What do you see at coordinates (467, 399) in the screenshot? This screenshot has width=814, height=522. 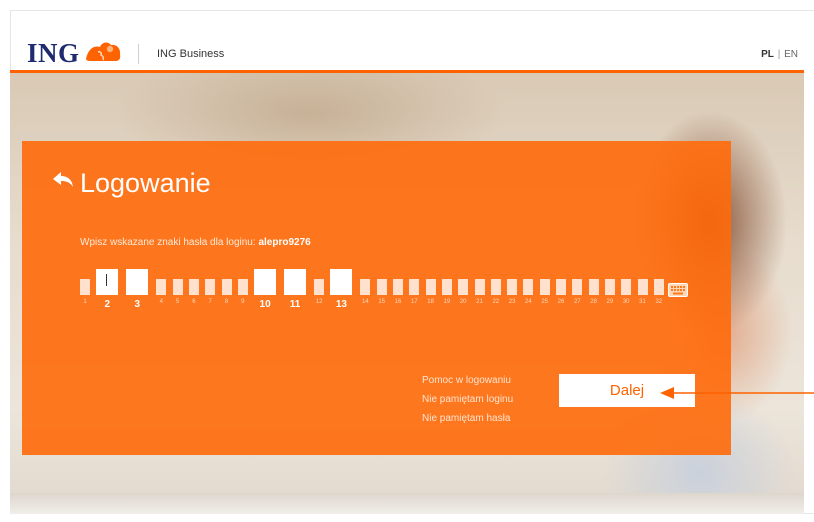 I see `help-link-forgot-login: Nie pamiętam loginu` at bounding box center [467, 399].